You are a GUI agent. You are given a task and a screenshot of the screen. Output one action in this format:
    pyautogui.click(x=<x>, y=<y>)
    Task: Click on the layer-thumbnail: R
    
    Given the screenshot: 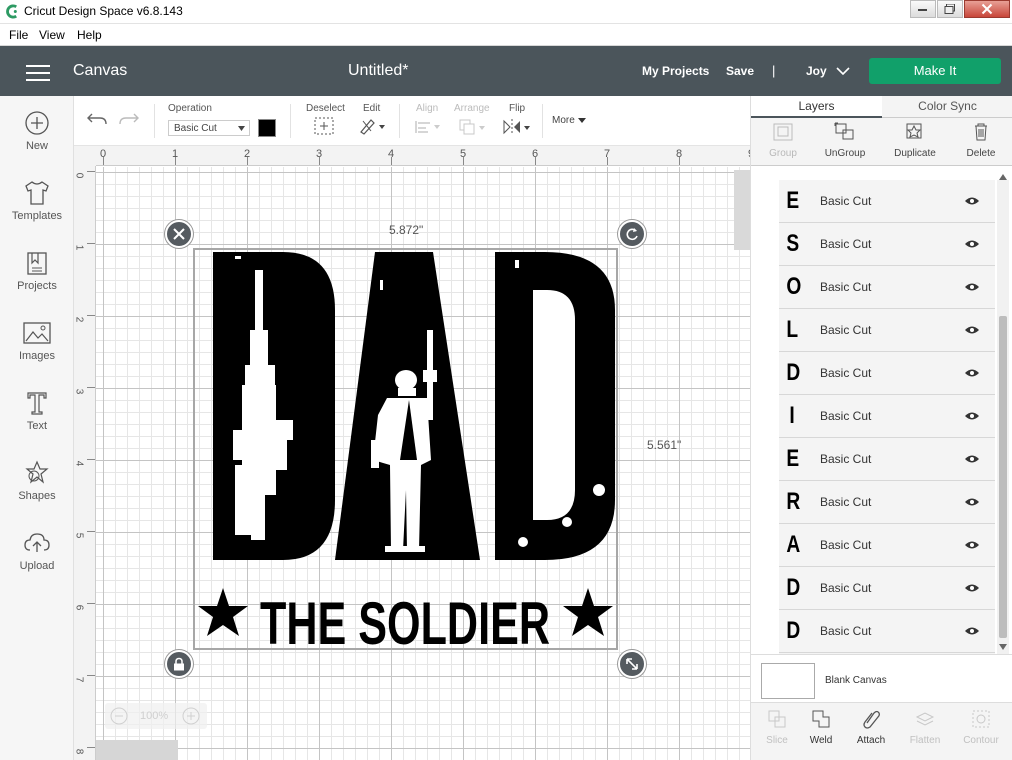 What is the action you would take?
    pyautogui.click(x=793, y=501)
    